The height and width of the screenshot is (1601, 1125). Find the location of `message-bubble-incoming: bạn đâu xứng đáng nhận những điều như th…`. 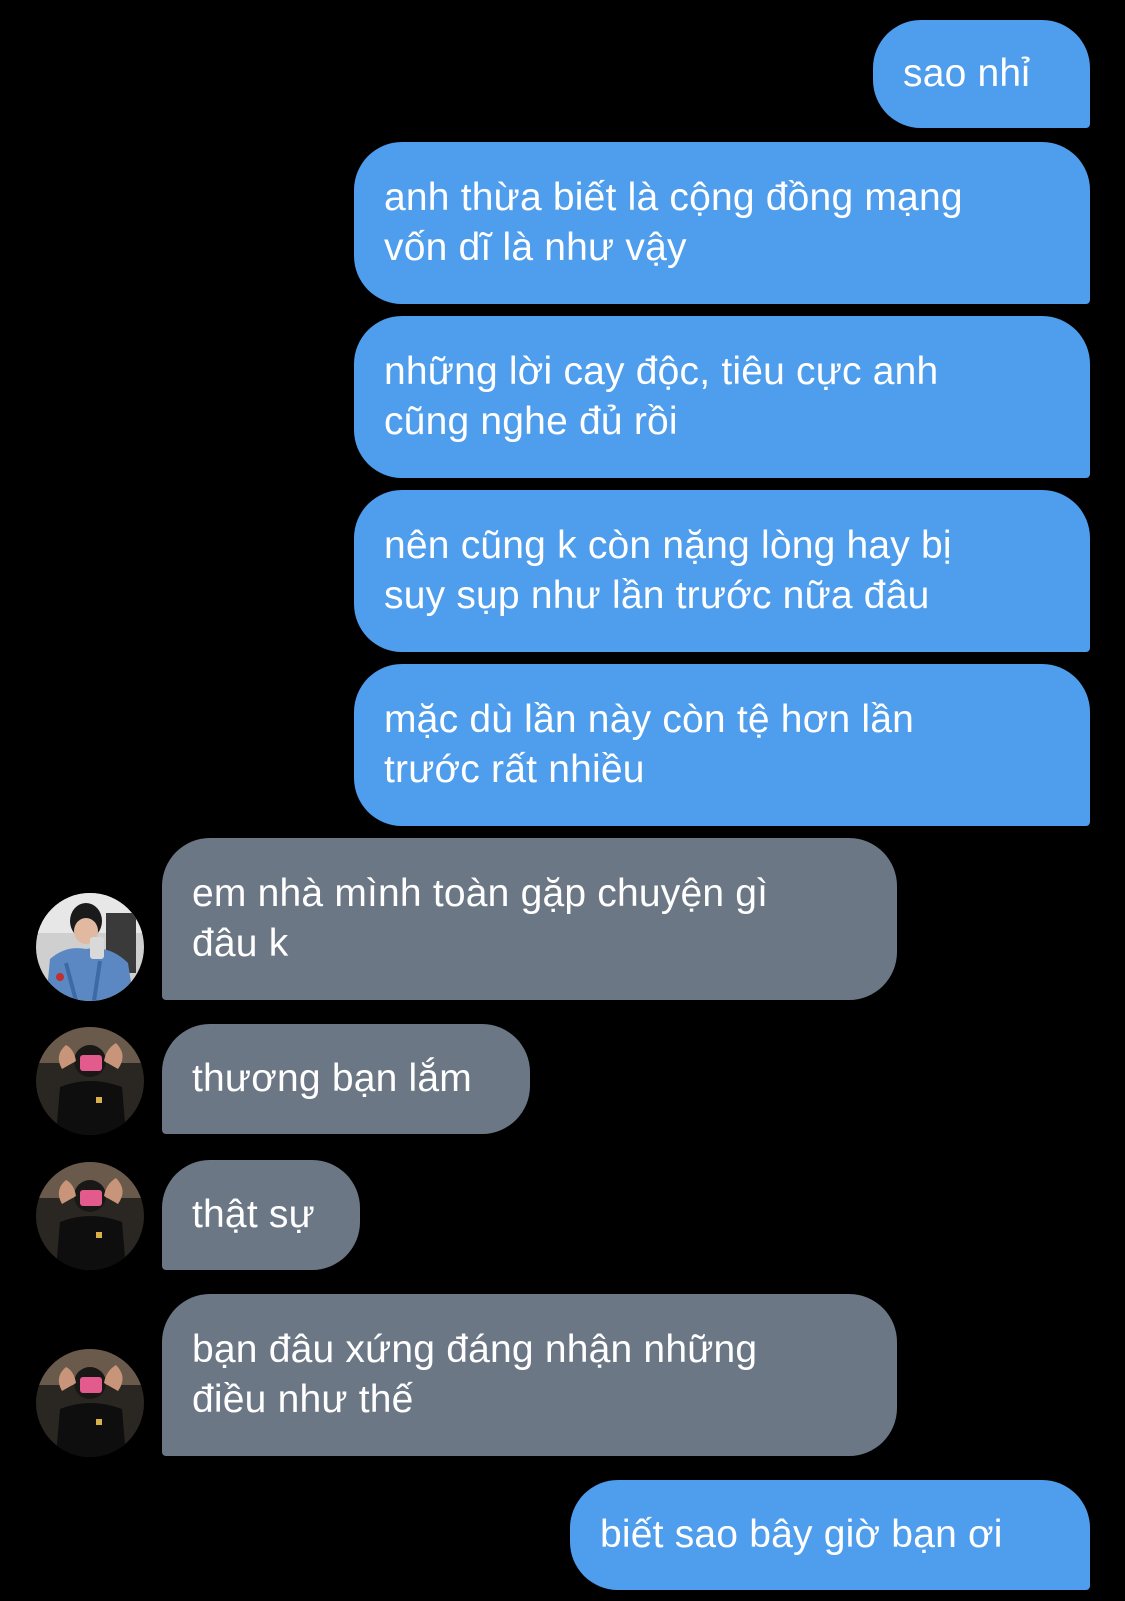

message-bubble-incoming: bạn đâu xứng đáng nhận những điều như th… is located at coordinates (529, 1375).